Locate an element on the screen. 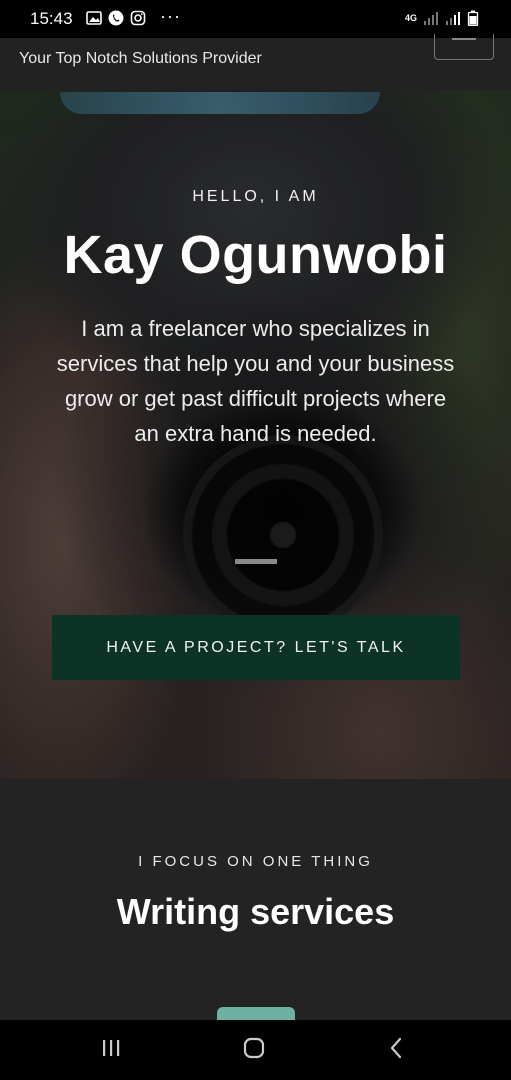  site-header: Your Top Notch Solutions Provider is located at coordinates (255, 62).